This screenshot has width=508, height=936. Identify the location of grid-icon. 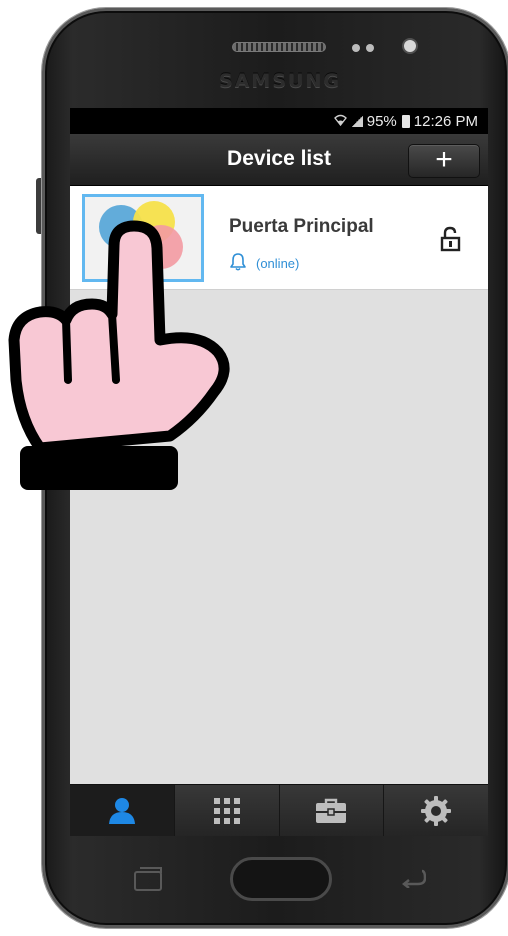
(226, 810).